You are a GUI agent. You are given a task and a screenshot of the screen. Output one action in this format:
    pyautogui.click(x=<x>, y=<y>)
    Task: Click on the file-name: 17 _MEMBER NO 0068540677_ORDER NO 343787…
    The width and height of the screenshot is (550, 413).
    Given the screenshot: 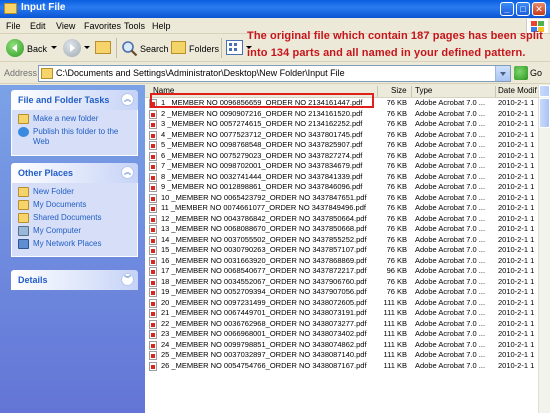 What is the action you would take?
    pyautogui.click(x=264, y=270)
    